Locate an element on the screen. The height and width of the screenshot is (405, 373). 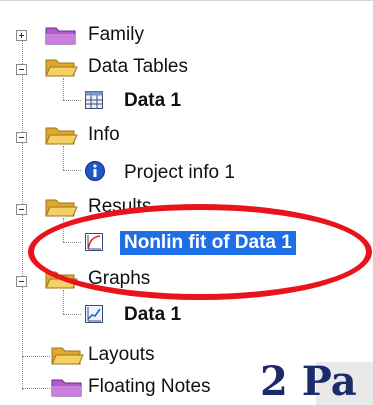
tree-item-label: Layouts is located at coordinates (121, 354).